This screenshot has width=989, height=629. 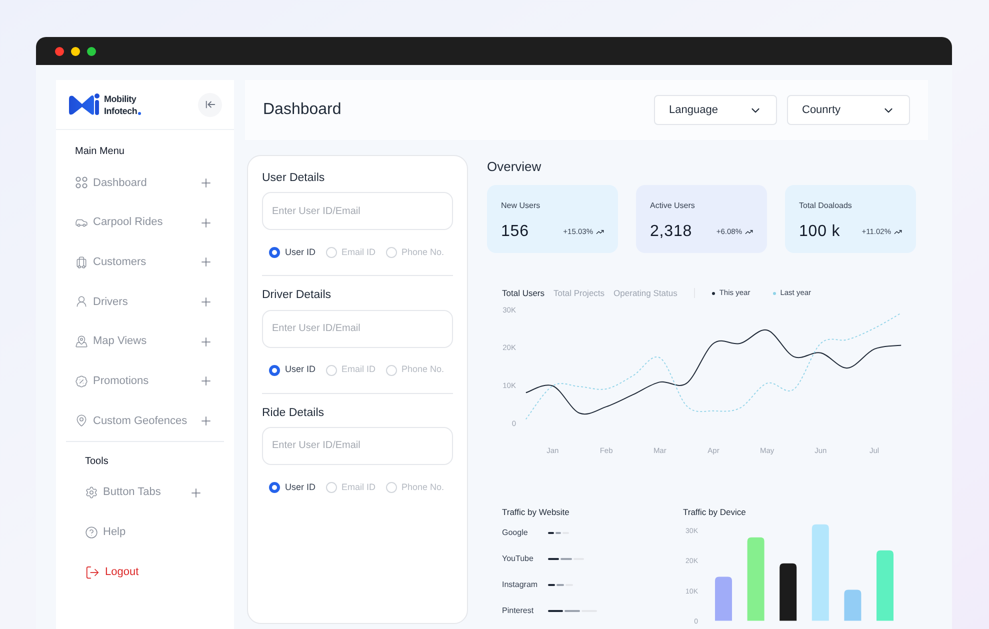 I want to click on menu-label: Custom Geofences, so click(x=140, y=421).